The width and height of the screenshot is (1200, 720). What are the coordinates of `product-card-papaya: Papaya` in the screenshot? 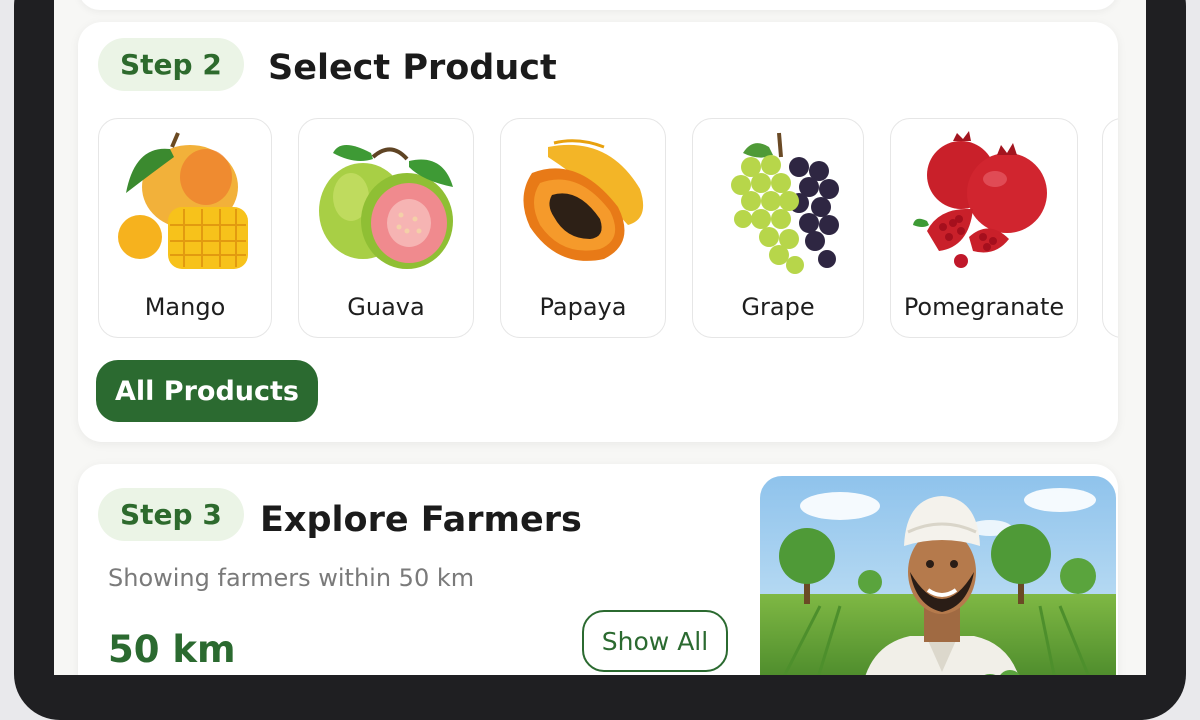 It's located at (583, 228).